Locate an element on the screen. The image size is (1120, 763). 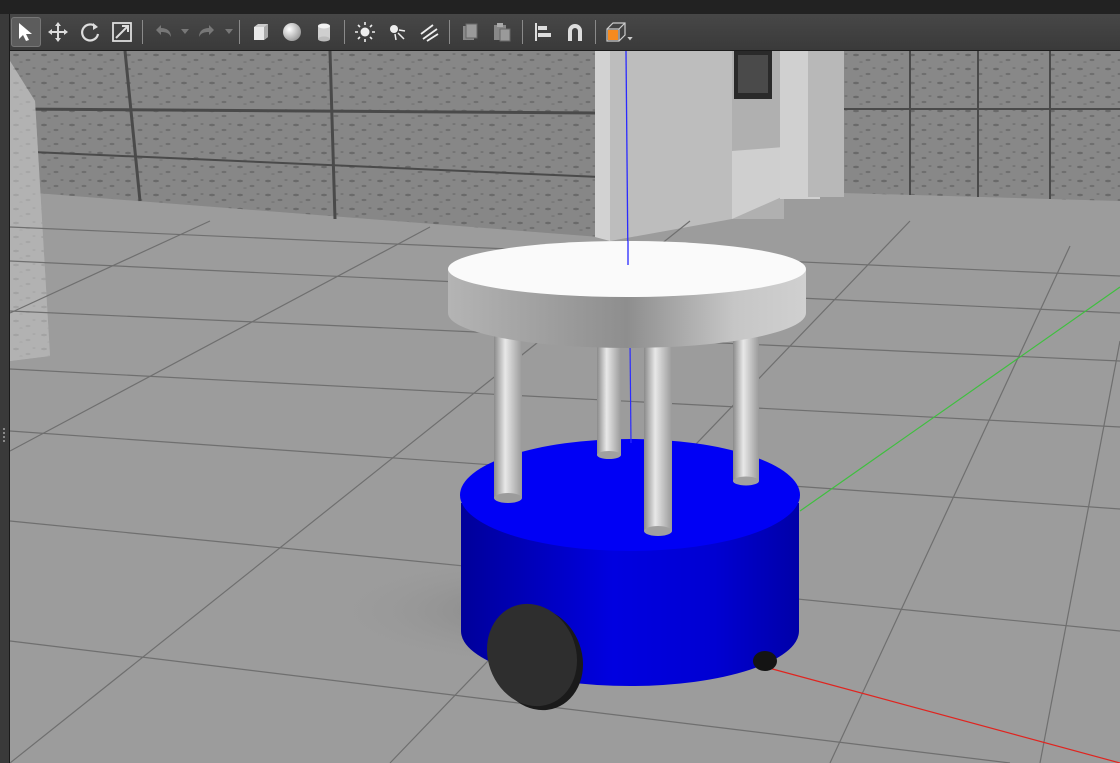
spot-light-button is located at coordinates (397, 32).